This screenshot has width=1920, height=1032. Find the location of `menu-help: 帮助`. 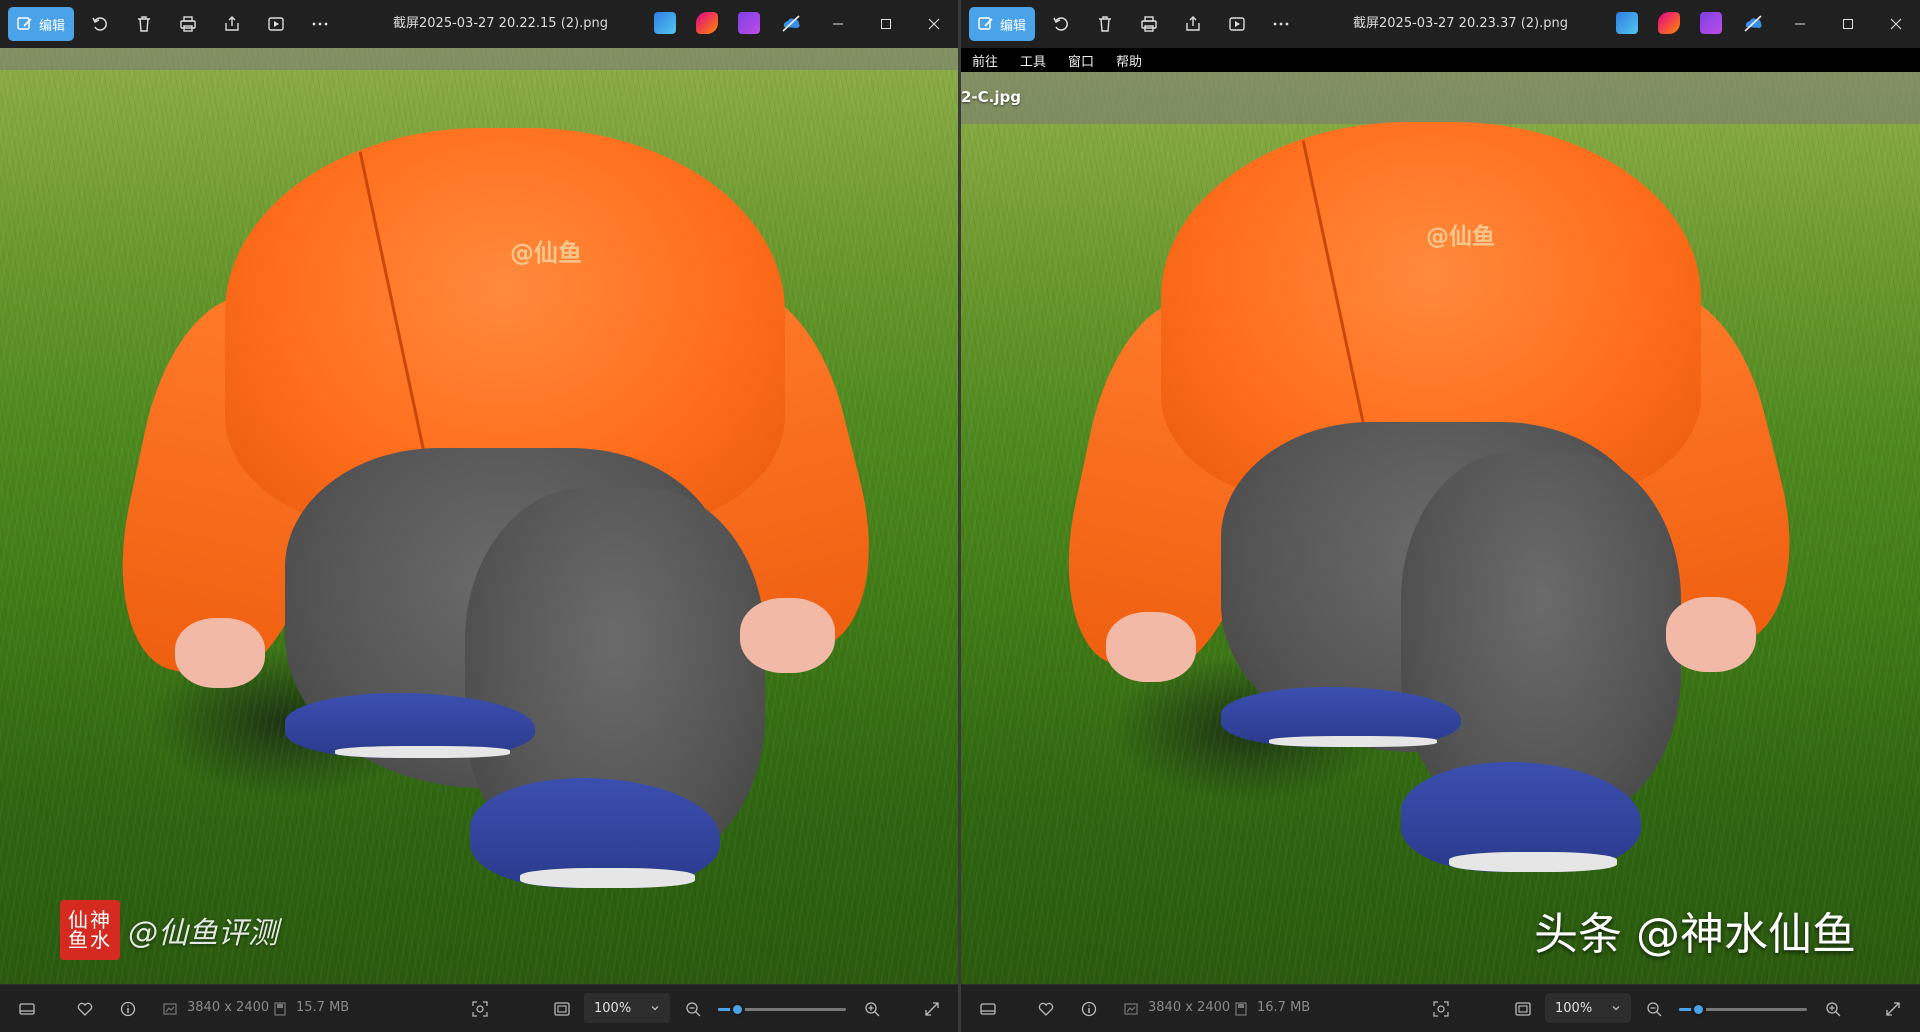

menu-help: 帮助 is located at coordinates (1129, 60).